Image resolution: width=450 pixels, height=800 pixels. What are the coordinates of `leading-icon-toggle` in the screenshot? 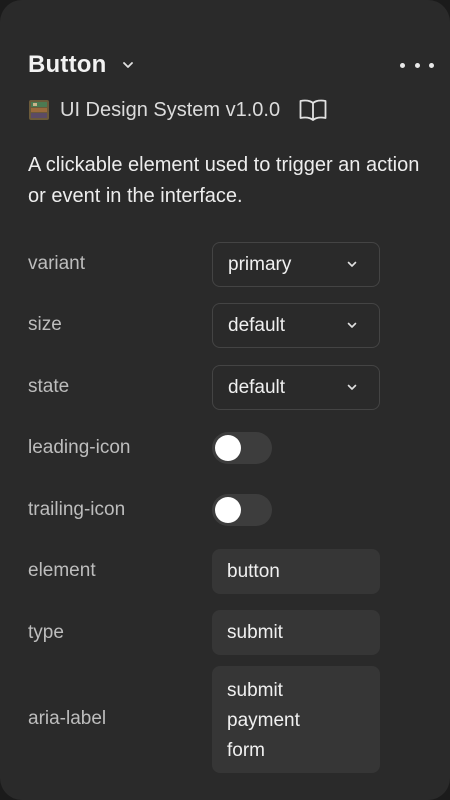 It's located at (242, 448).